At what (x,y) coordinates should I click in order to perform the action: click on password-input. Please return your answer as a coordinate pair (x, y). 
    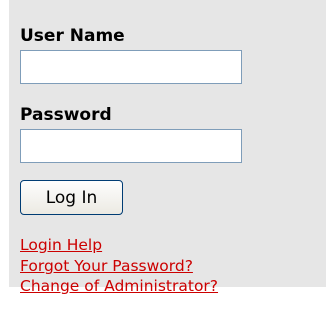
    Looking at the image, I should click on (131, 146).